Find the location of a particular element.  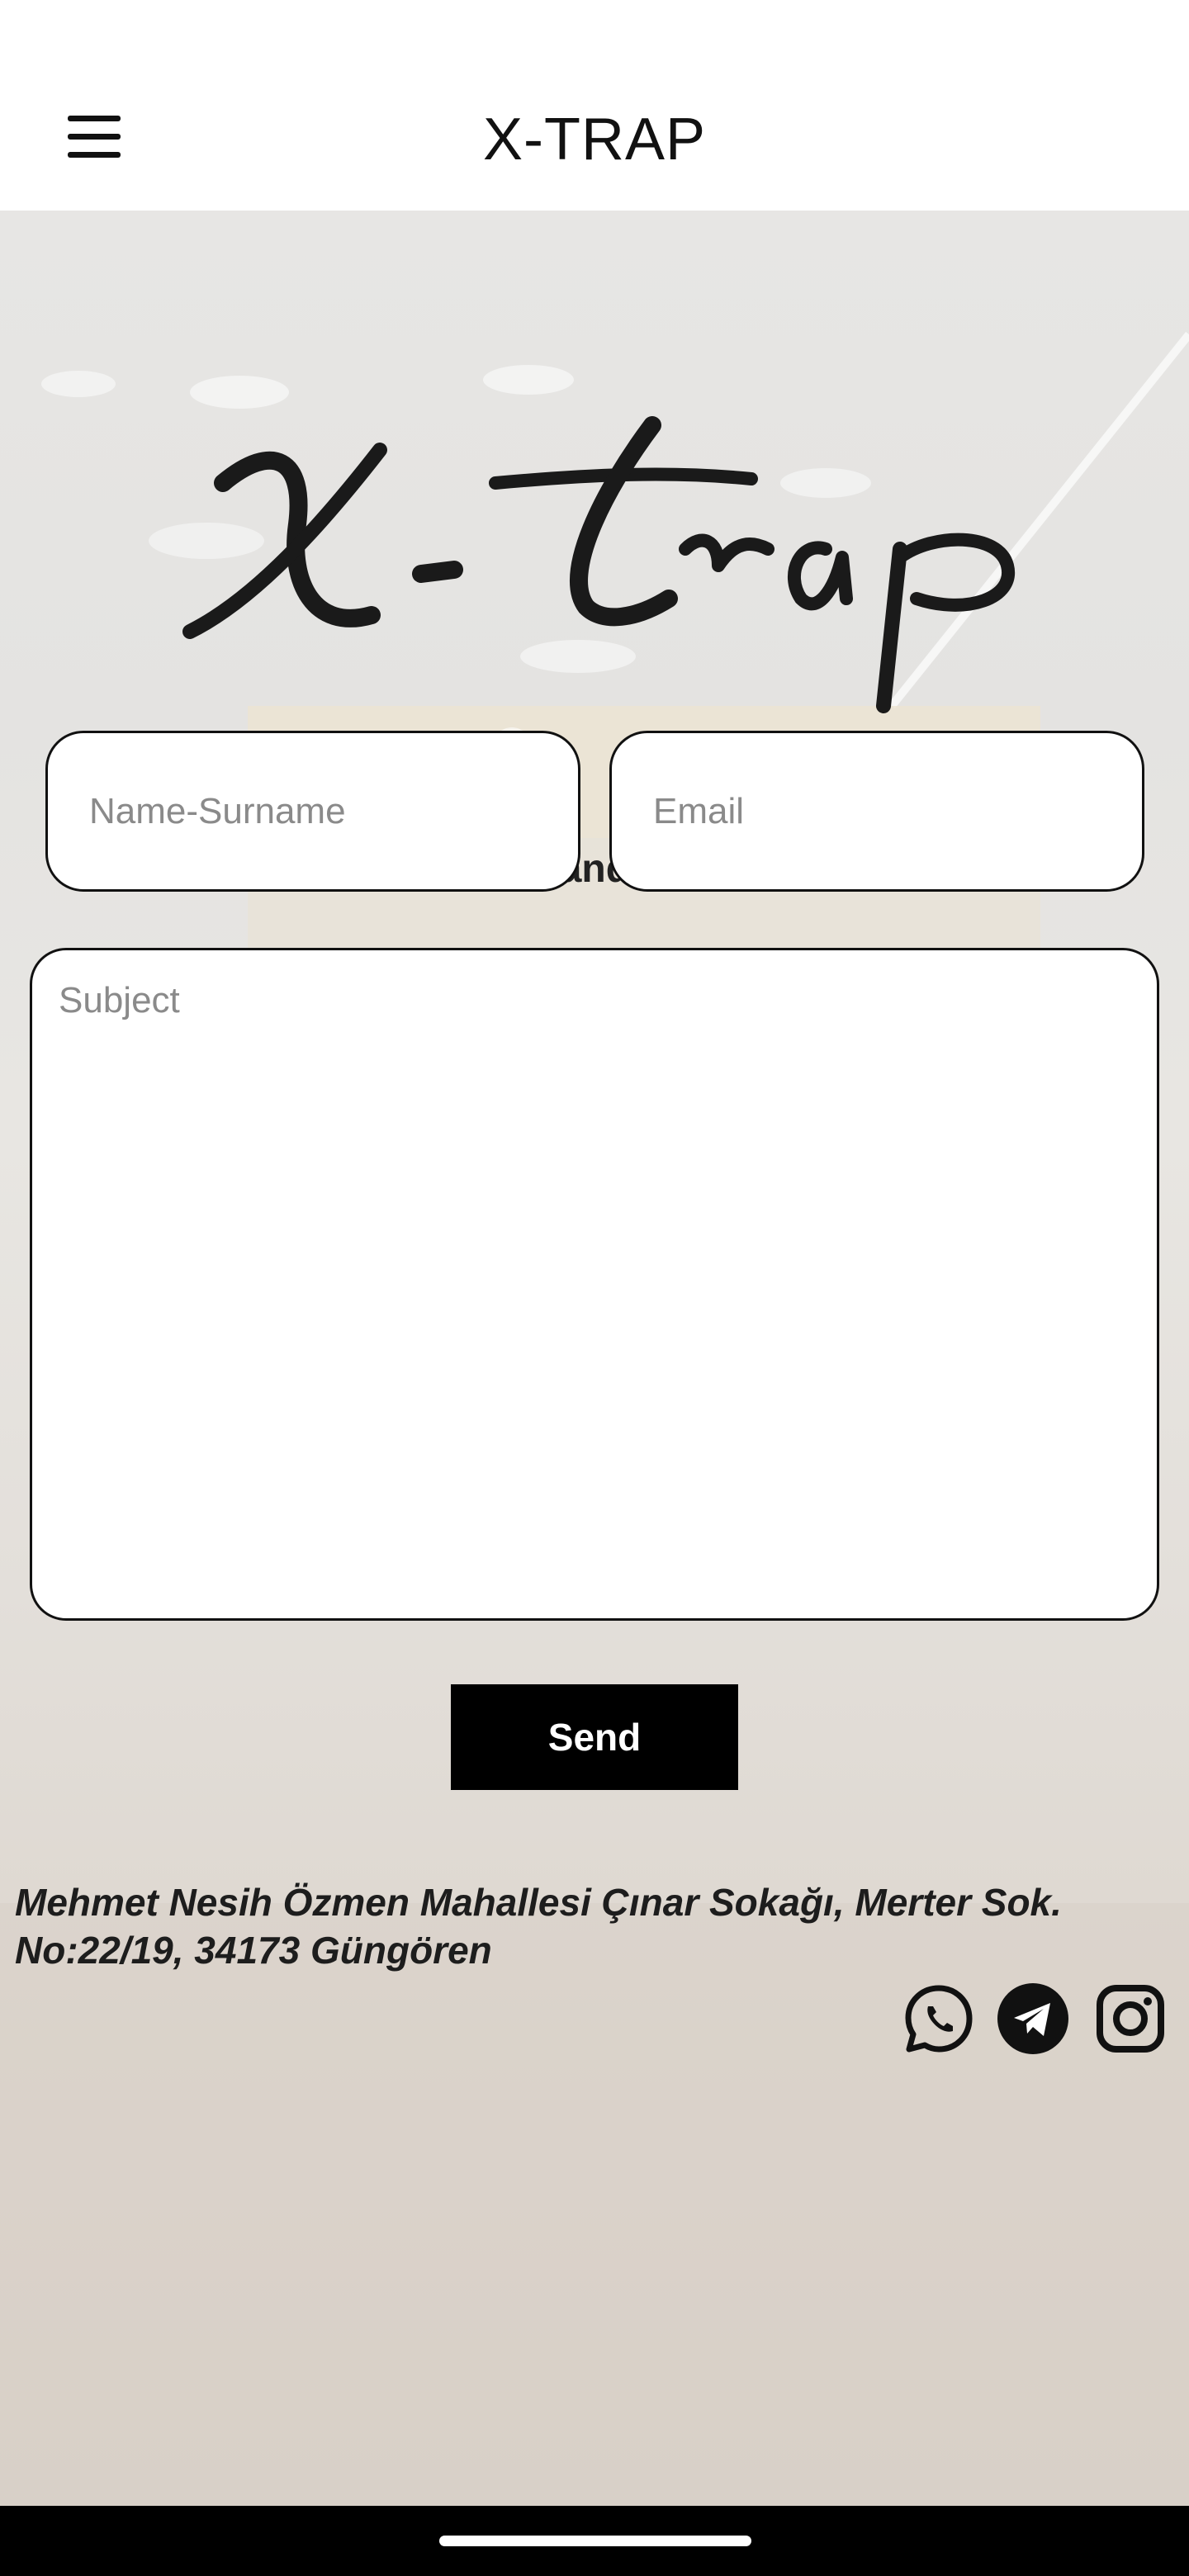

app-header: X-TRAP is located at coordinates (594, 105).